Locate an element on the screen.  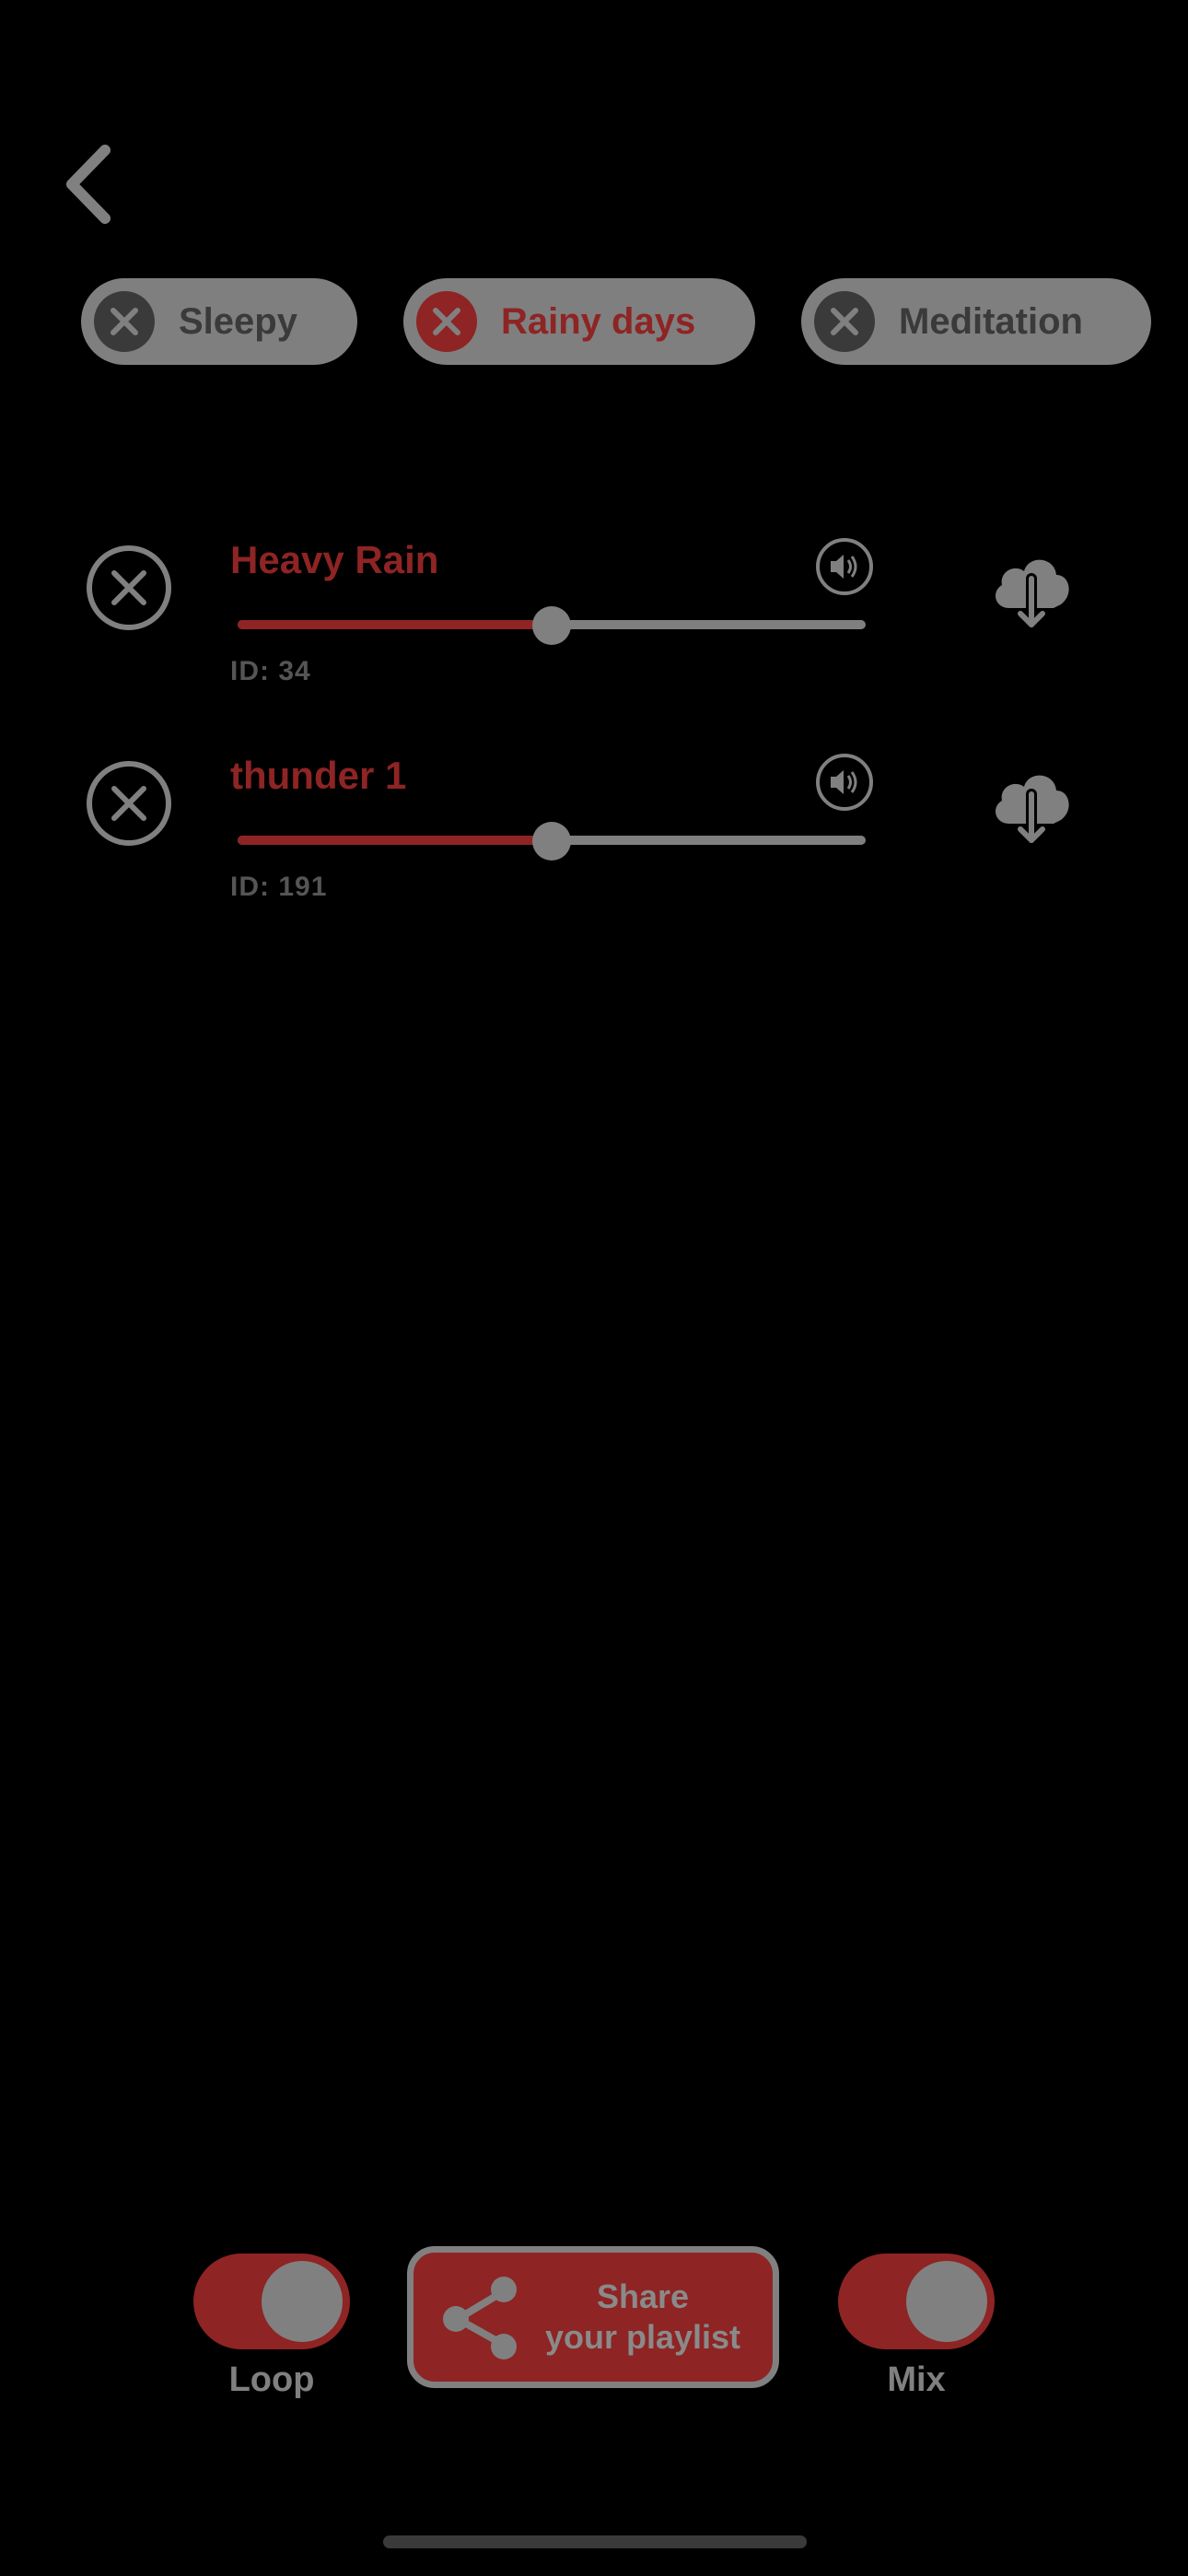
tag-label: Sleepy is located at coordinates (238, 321).